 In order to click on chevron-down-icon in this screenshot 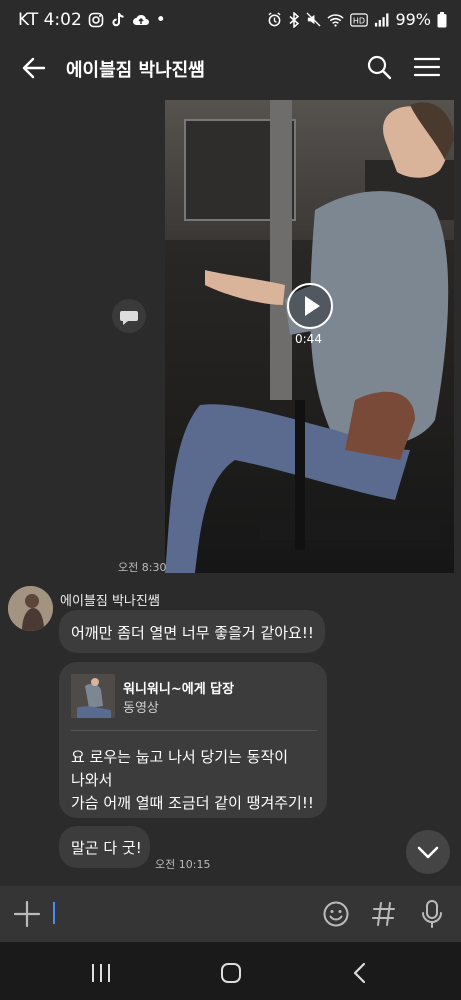, I will do `click(428, 852)`.